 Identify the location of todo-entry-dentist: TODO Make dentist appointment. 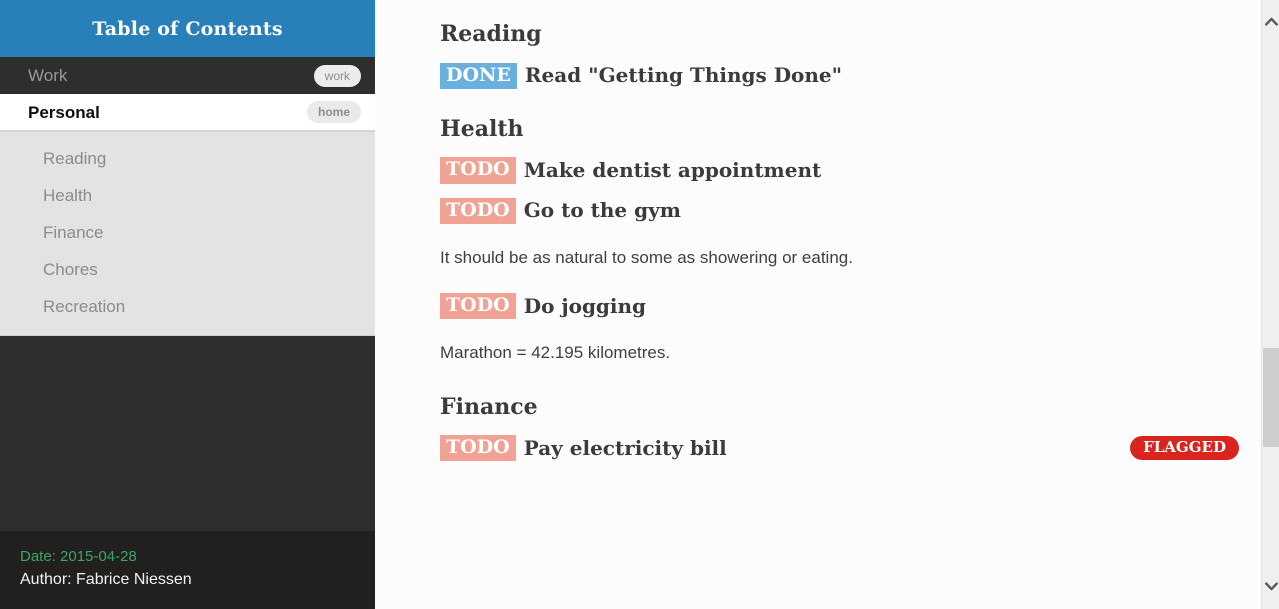
(839, 170).